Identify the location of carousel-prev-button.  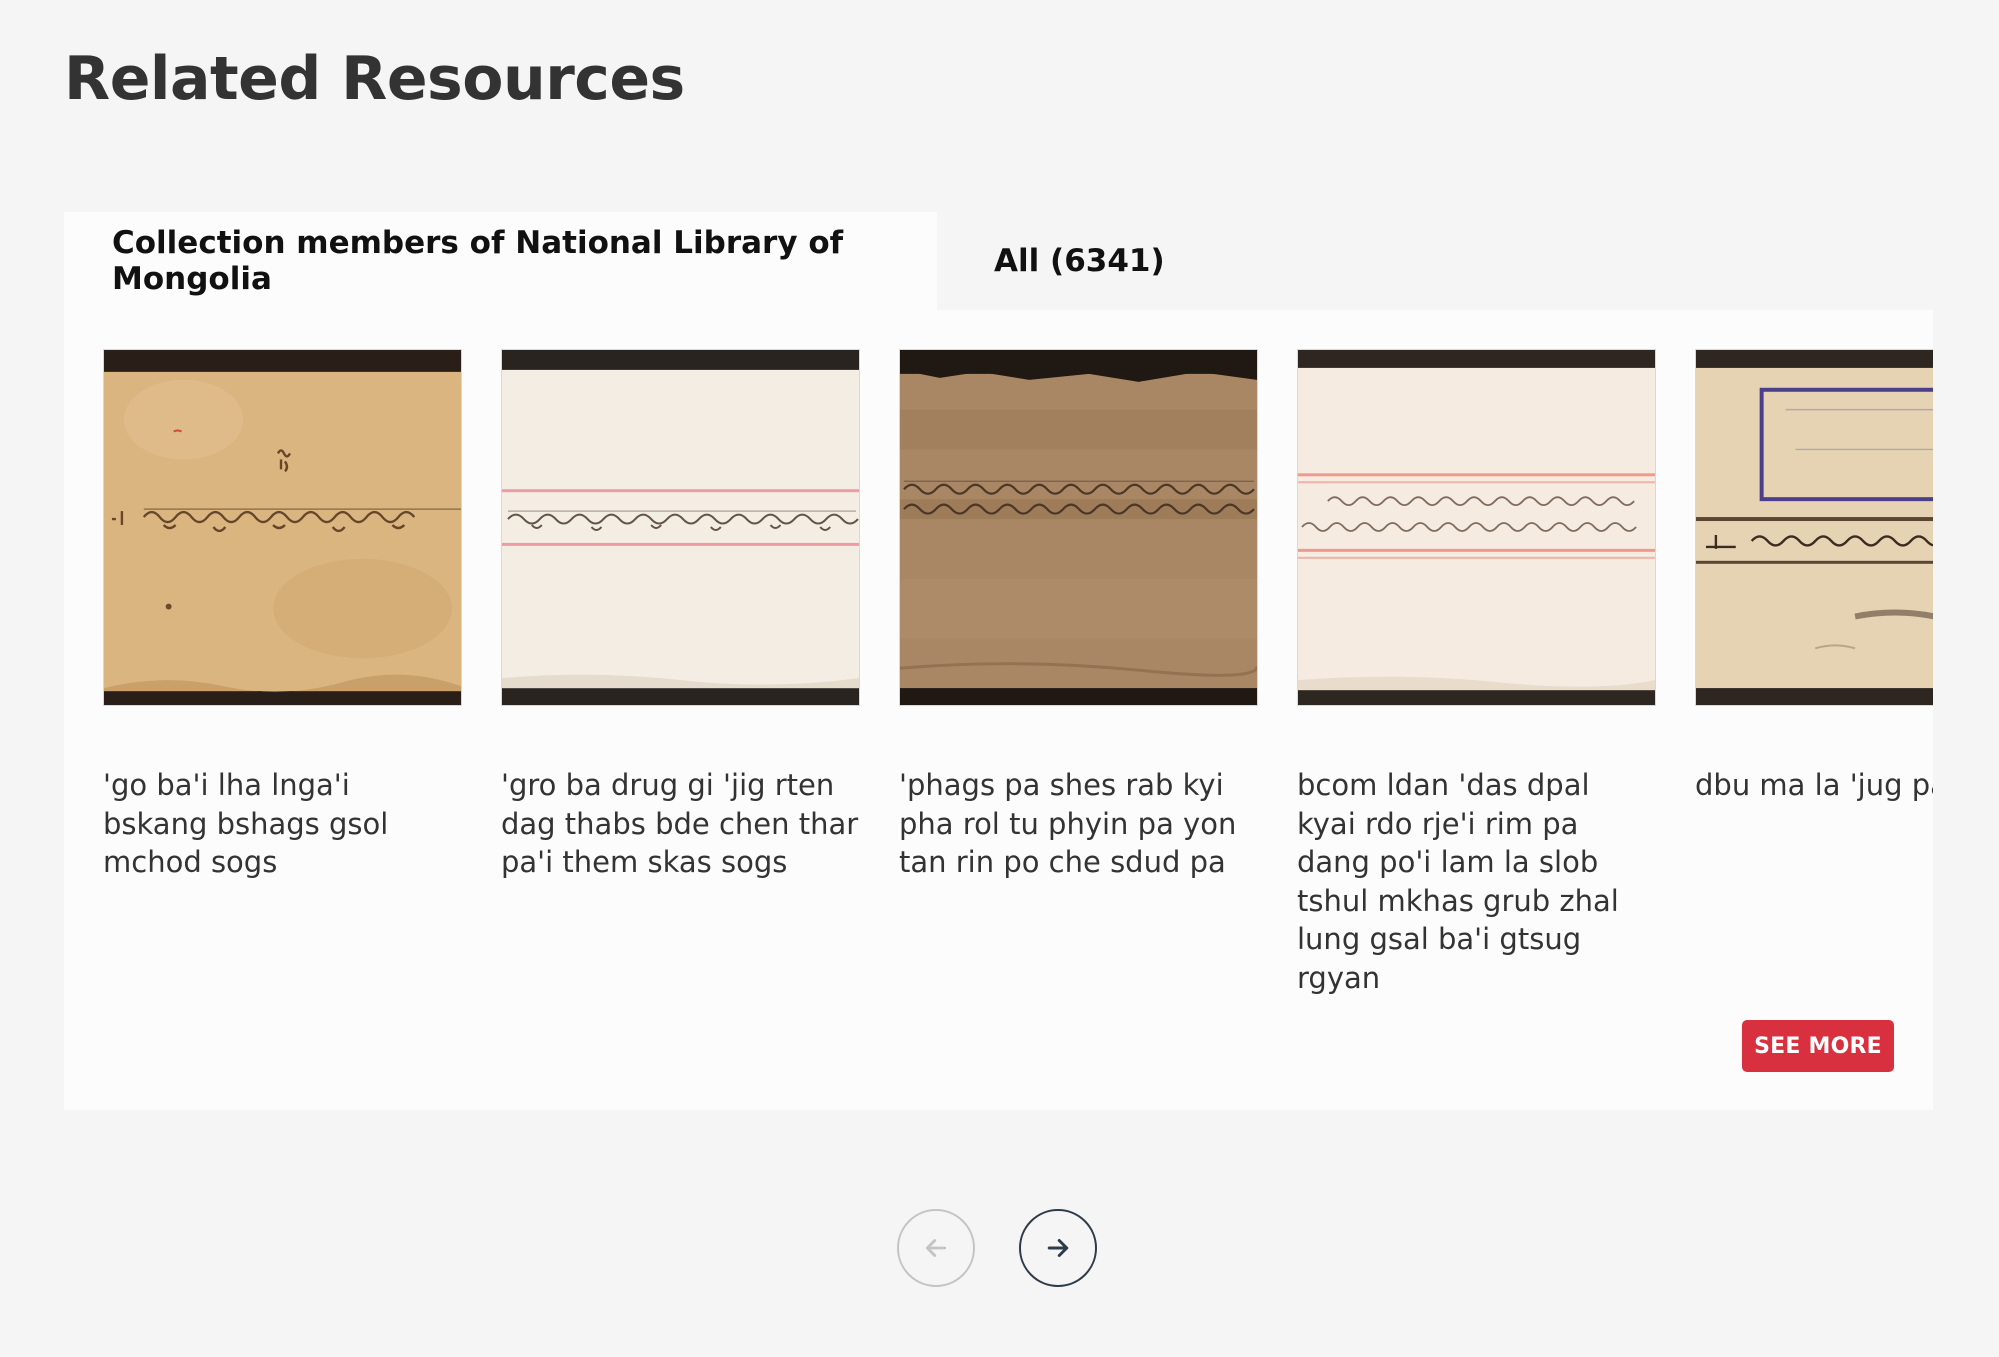
(936, 1248).